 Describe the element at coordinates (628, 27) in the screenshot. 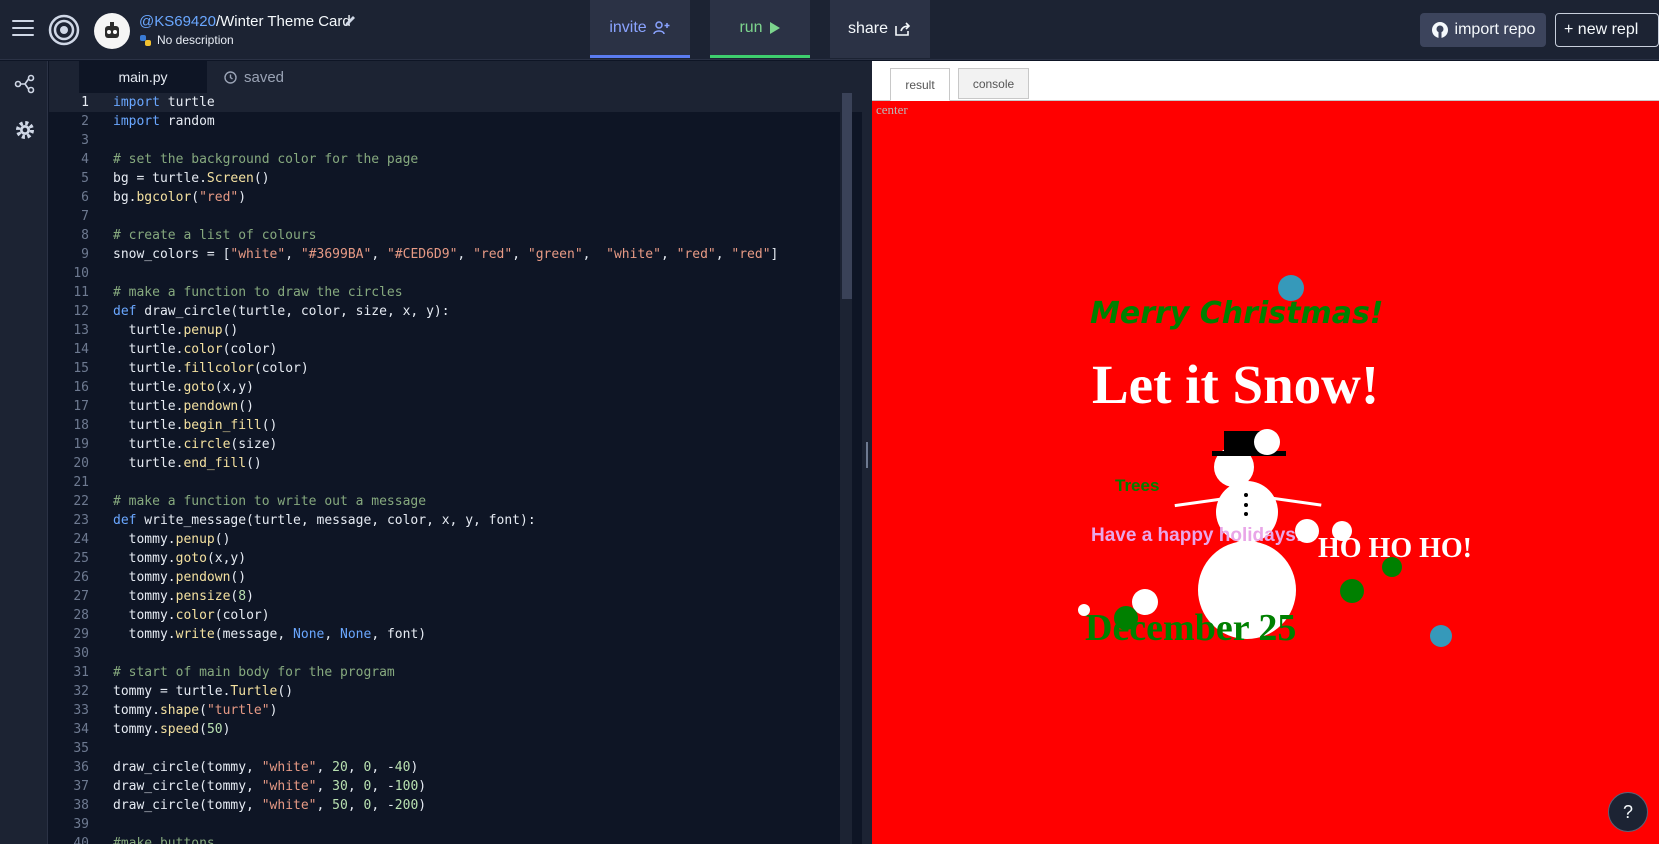

I see `invite-label: invite` at that location.